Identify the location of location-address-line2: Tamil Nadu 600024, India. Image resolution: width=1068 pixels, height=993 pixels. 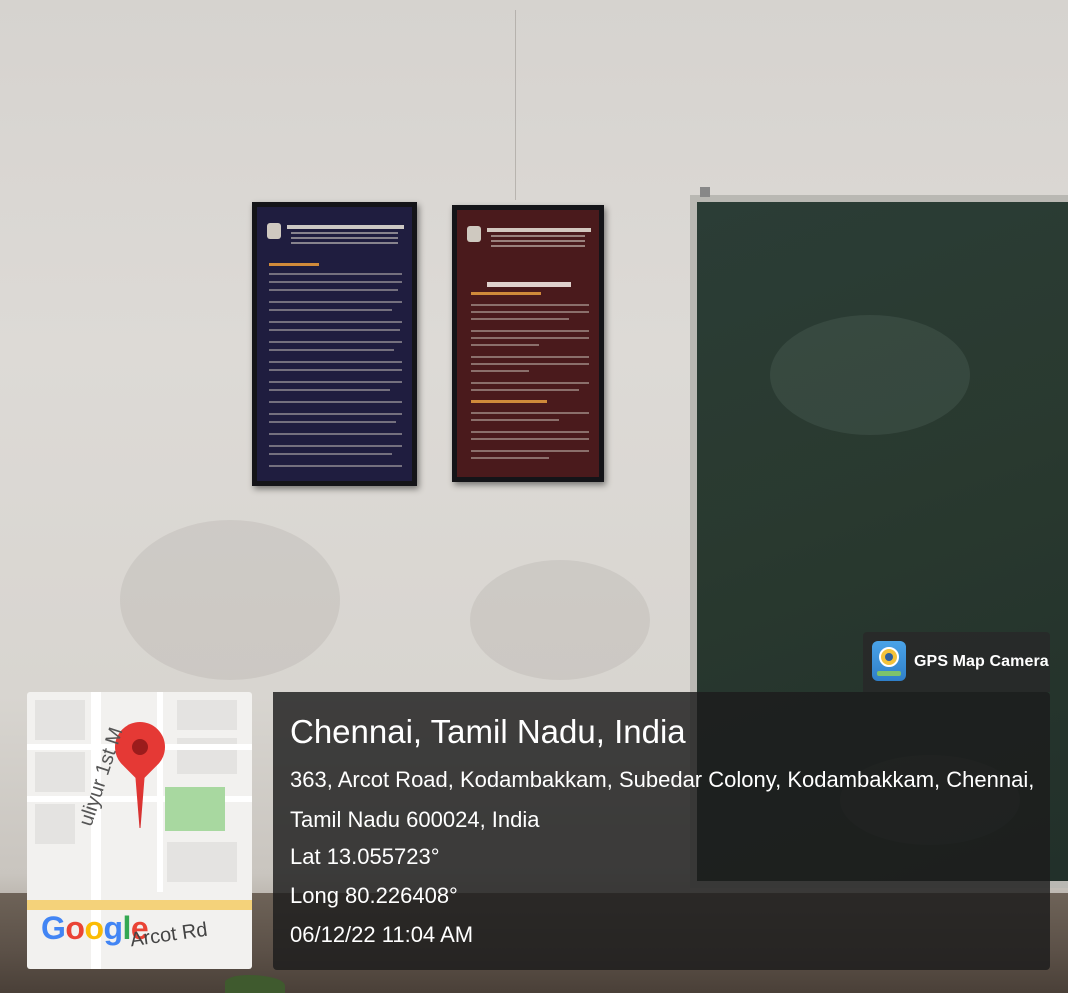
(415, 819).